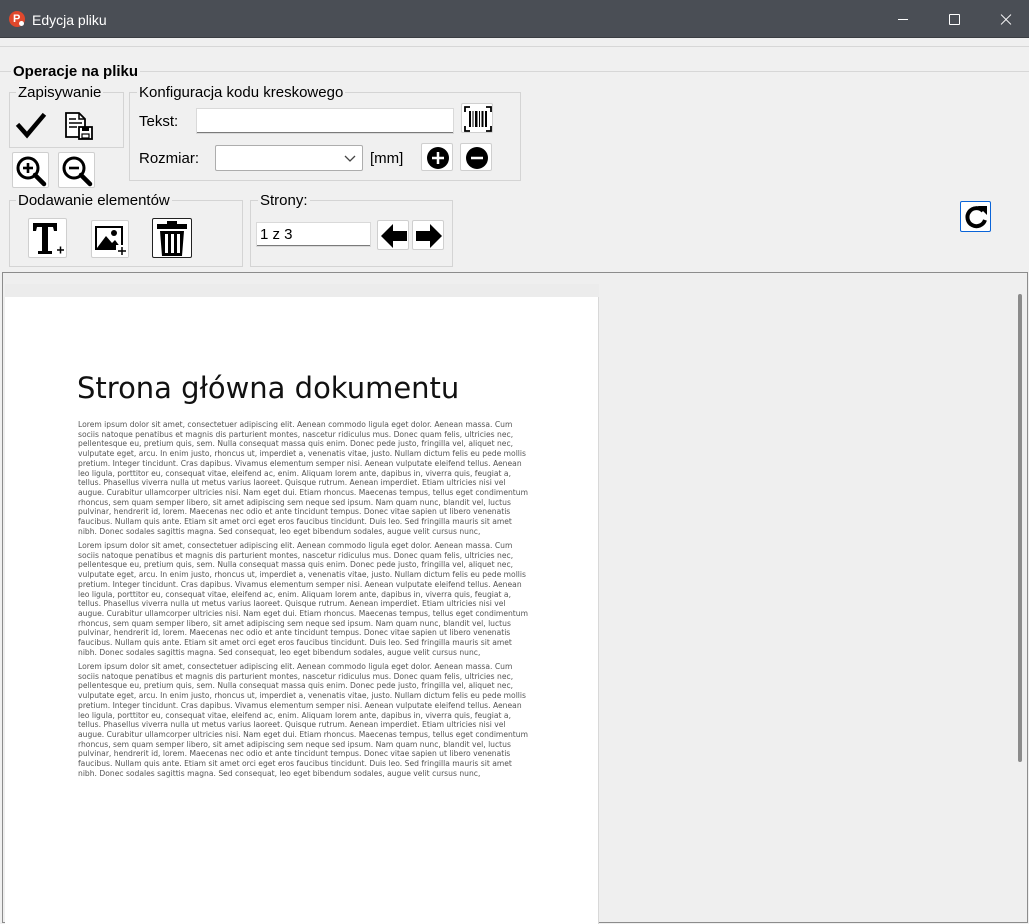  I want to click on title-bar: P Edycja pliku, so click(514, 19).